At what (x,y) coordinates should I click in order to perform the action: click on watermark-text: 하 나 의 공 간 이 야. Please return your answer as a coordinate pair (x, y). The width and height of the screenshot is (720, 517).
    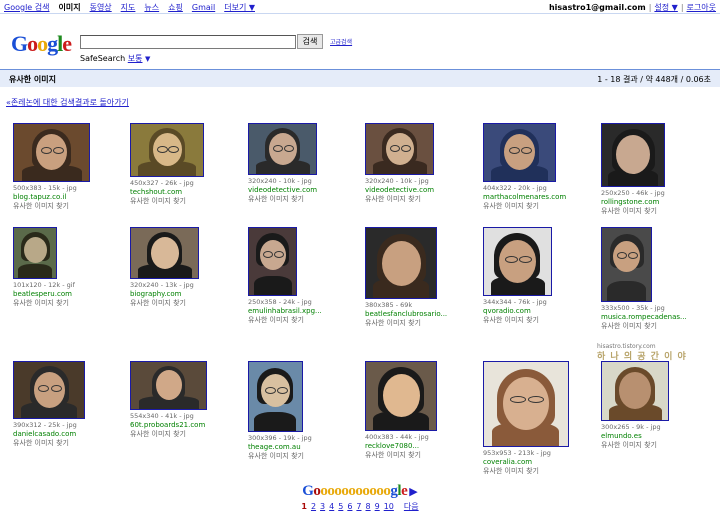
    Looking at the image, I should click on (642, 357).